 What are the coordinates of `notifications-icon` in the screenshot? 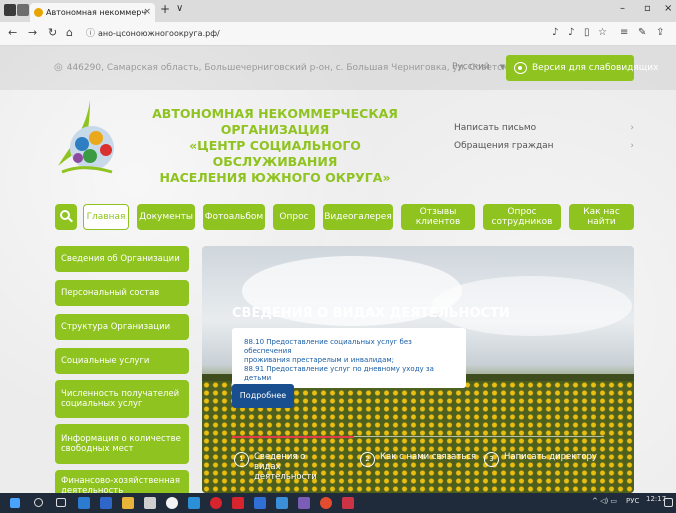 It's located at (668, 502).